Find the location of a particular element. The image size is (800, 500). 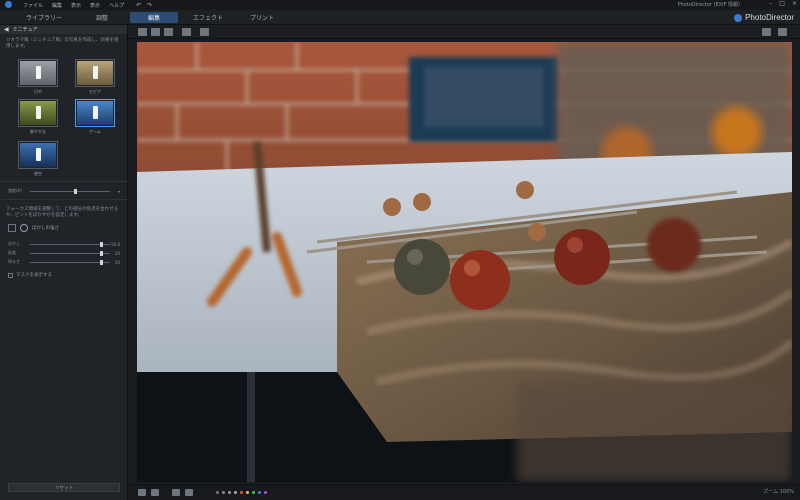

window-title: PhotoDirector (EXIF 情報) is located at coordinates (708, 5).